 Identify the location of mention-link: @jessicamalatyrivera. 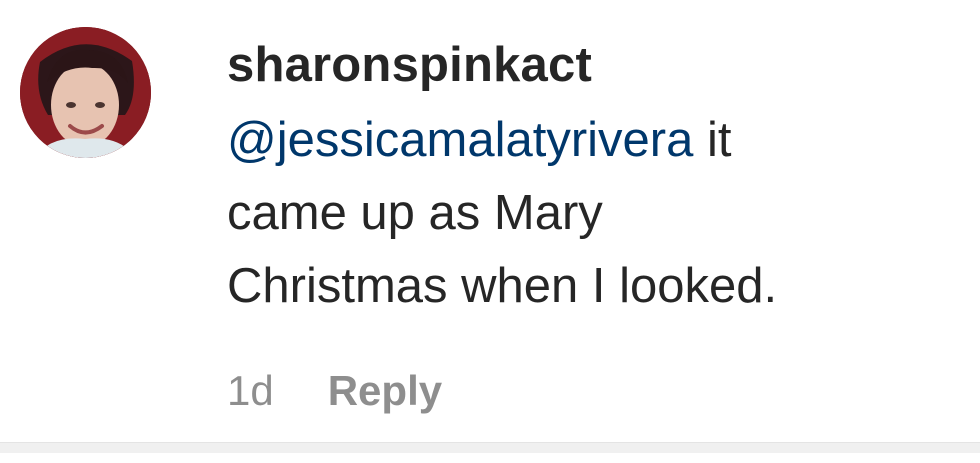
(460, 140).